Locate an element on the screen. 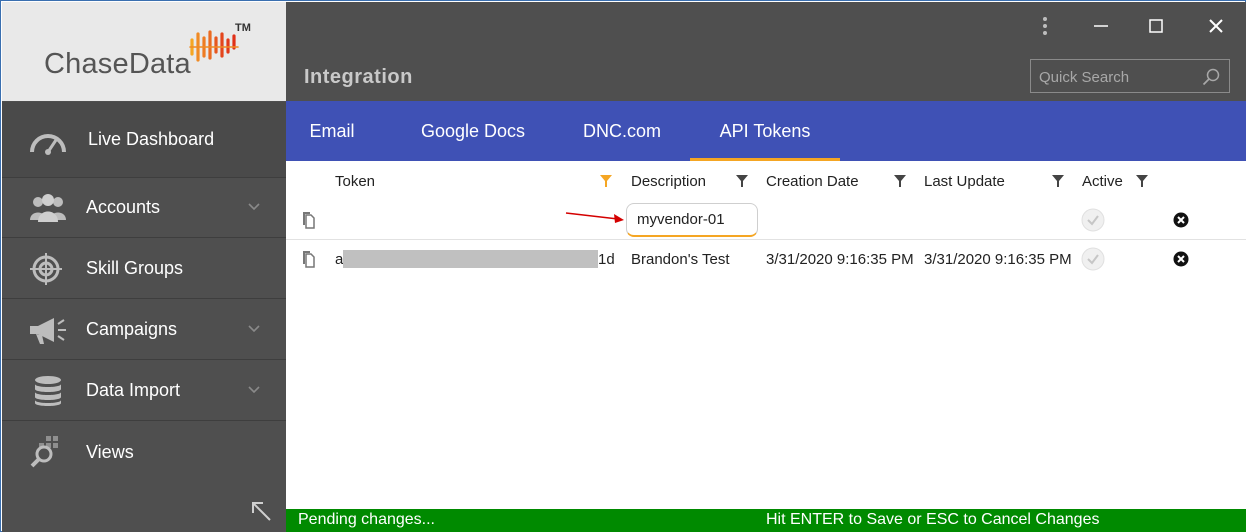  sidebar-item-label: Views is located at coordinates (110, 451).